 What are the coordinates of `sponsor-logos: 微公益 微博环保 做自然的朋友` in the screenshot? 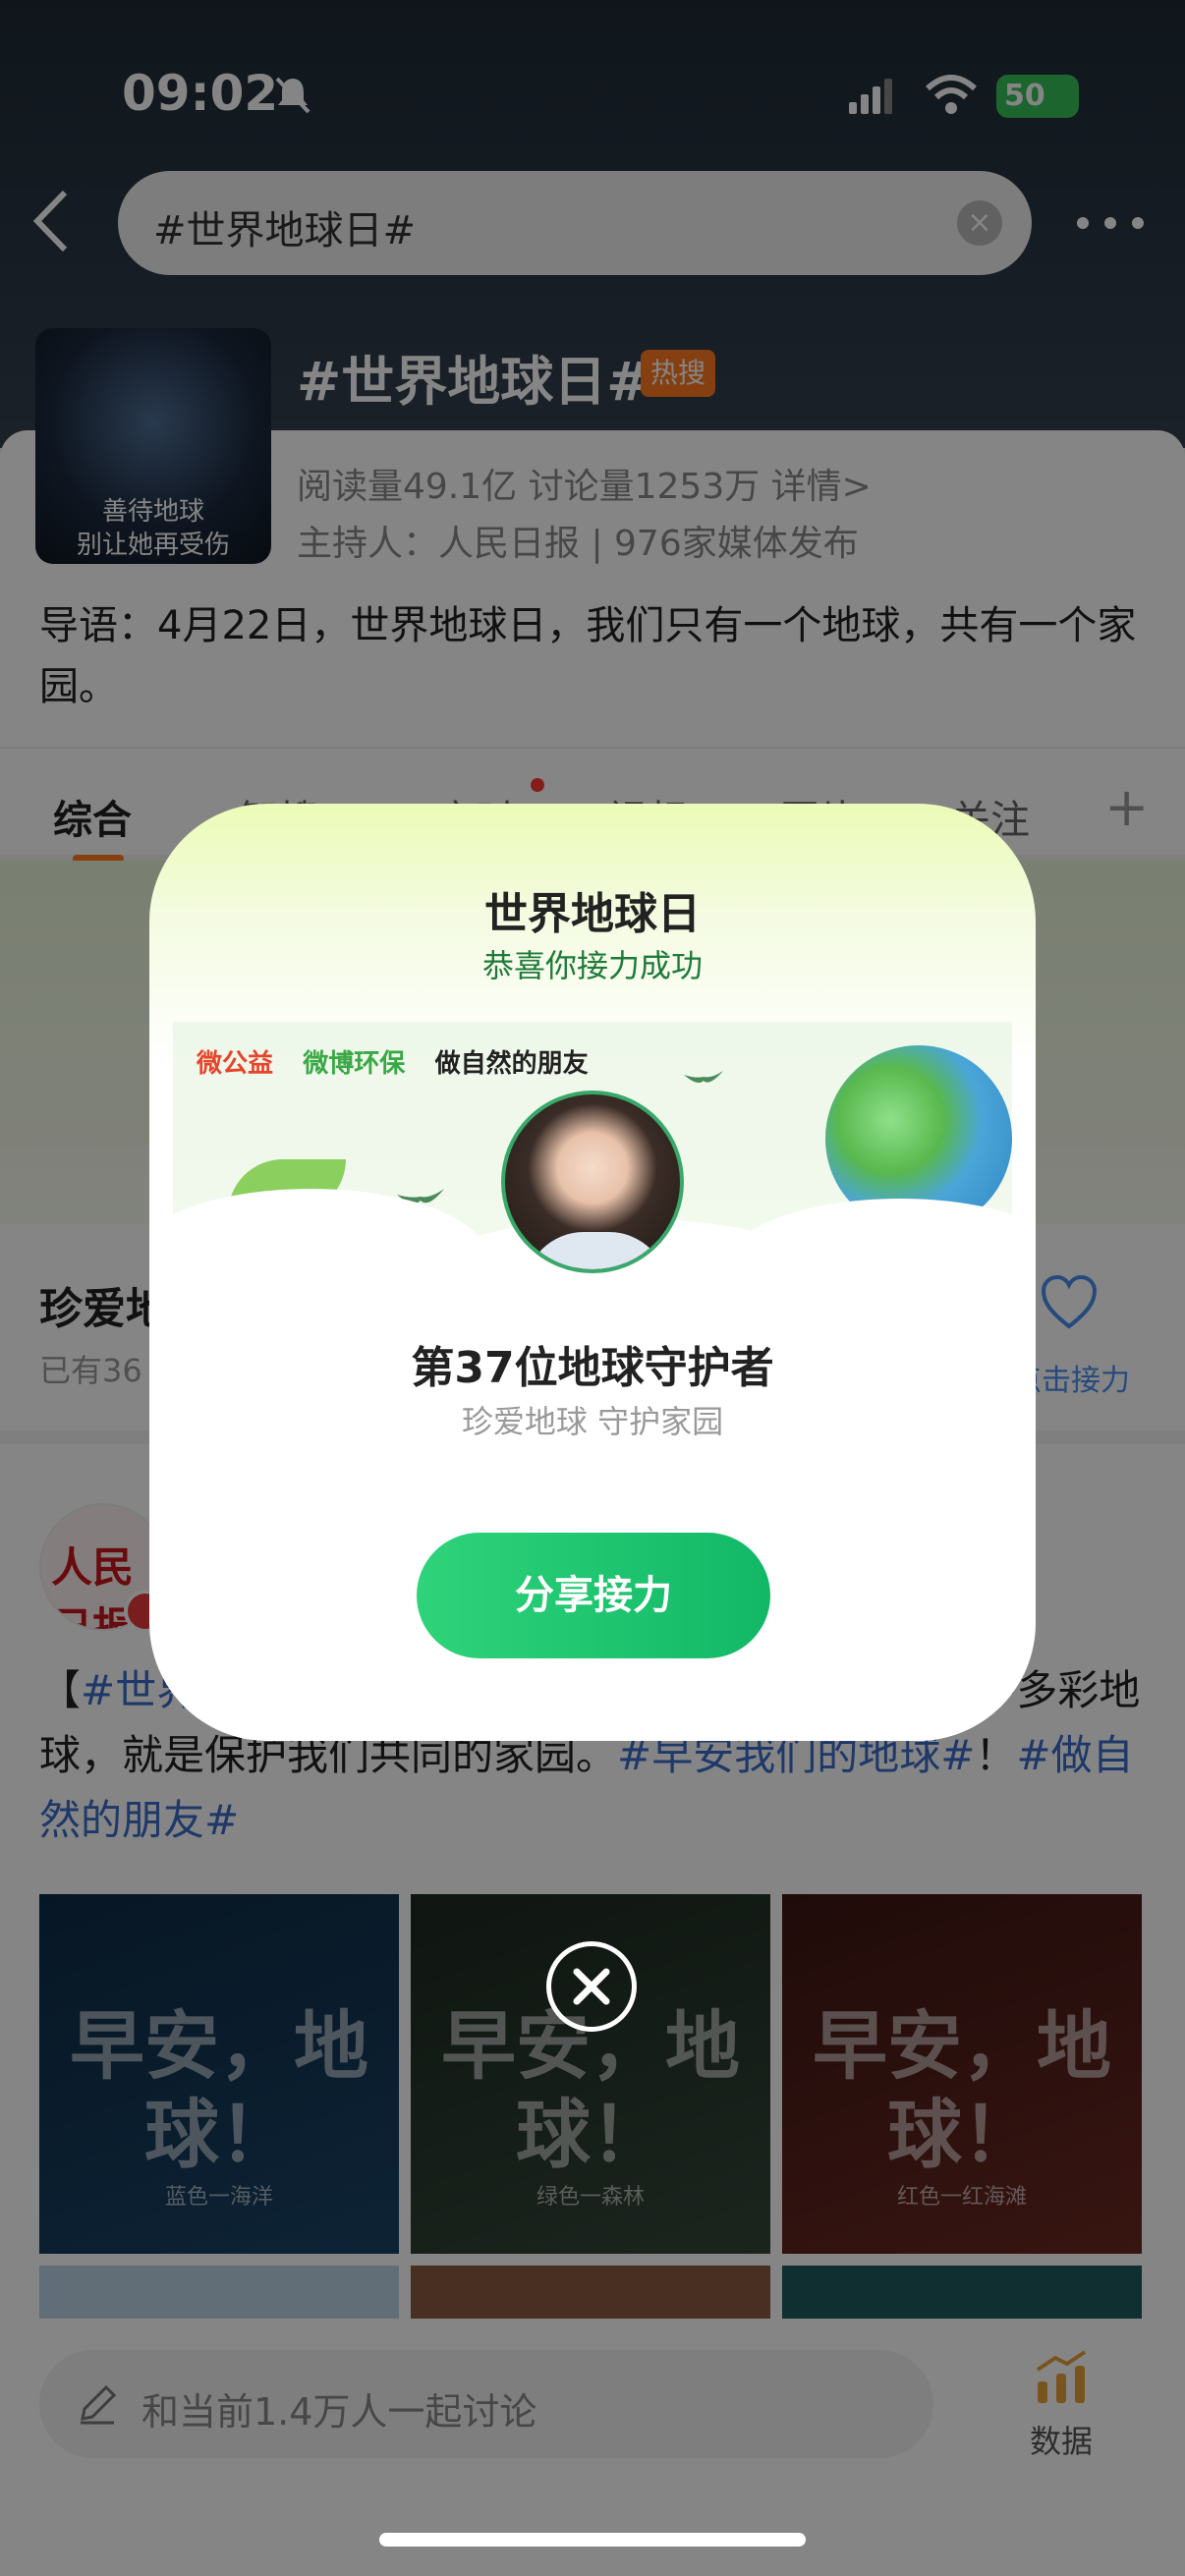 It's located at (404, 1063).